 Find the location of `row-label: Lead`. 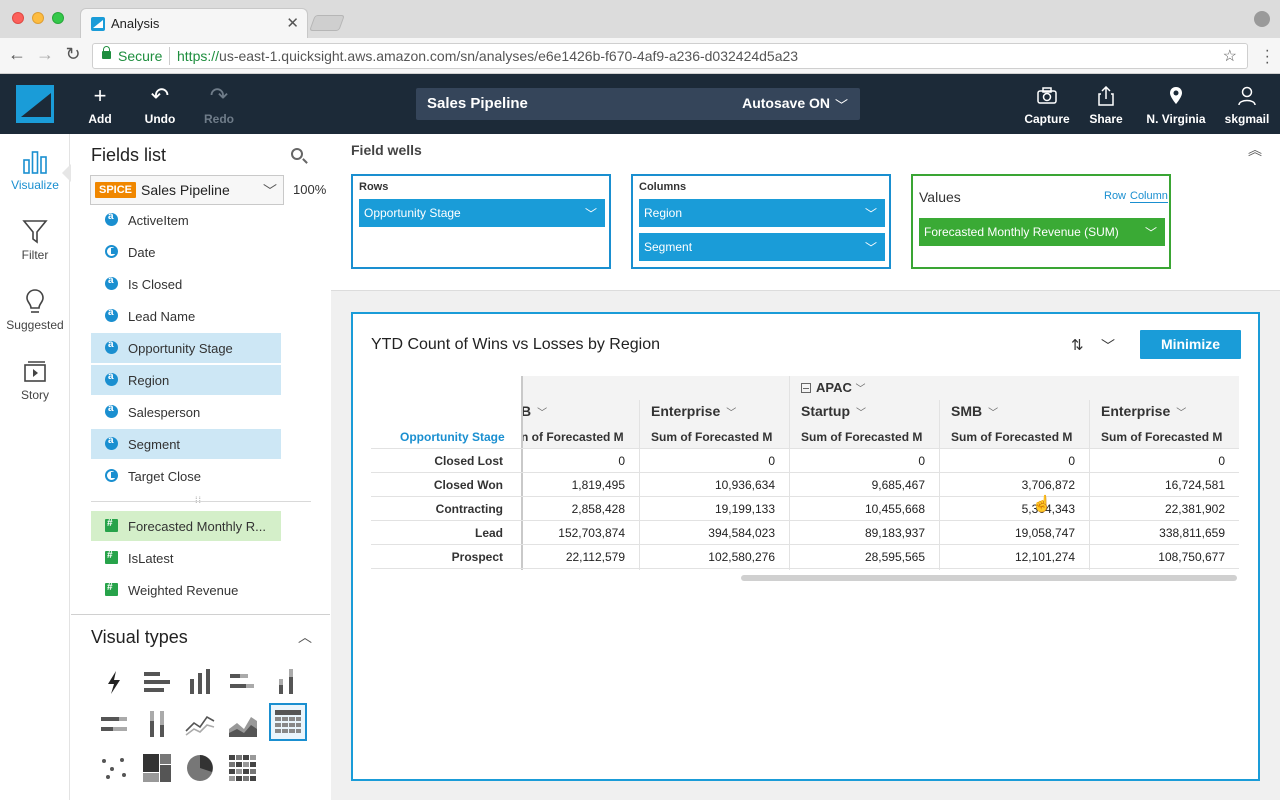

row-label: Lead is located at coordinates (437, 533).